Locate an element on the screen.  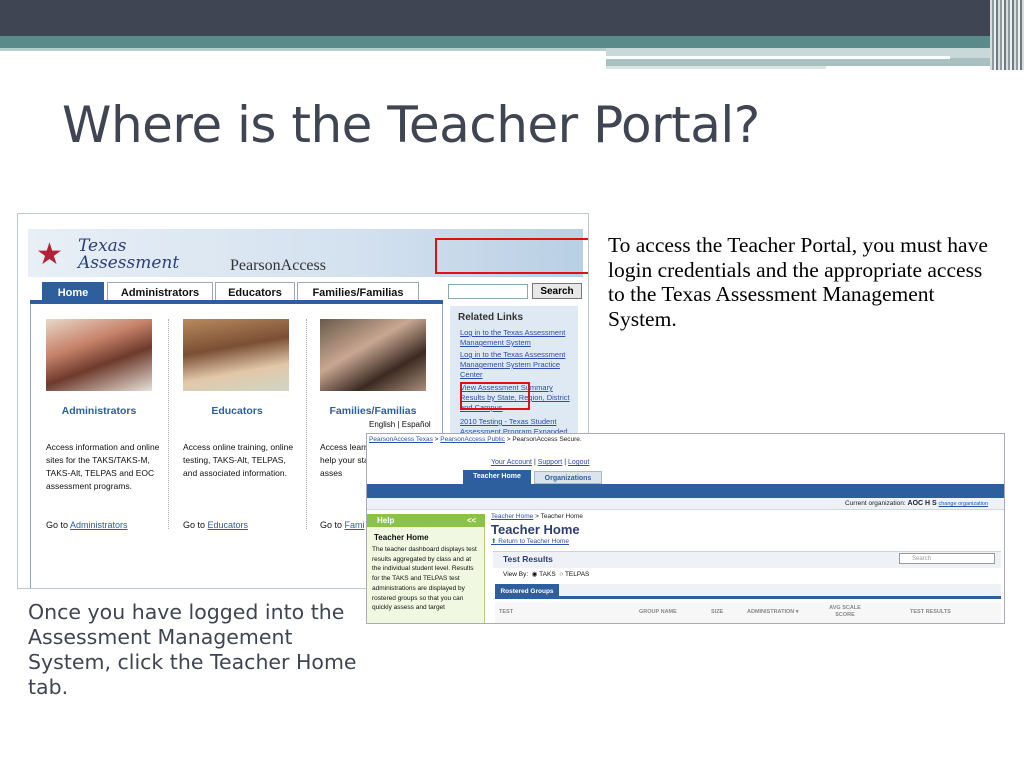
nav-bar is located at coordinates (685, 491).